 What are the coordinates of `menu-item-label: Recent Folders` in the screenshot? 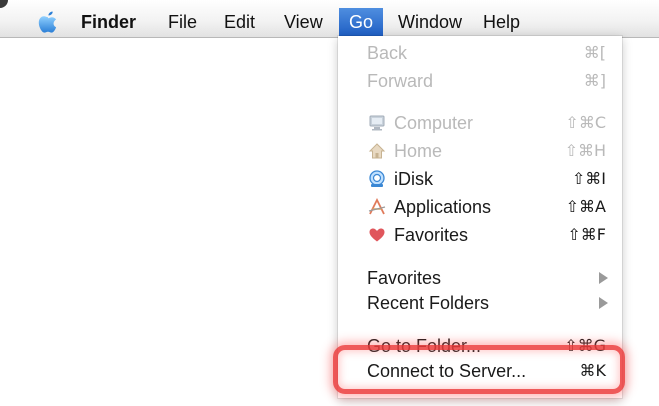 It's located at (428, 303).